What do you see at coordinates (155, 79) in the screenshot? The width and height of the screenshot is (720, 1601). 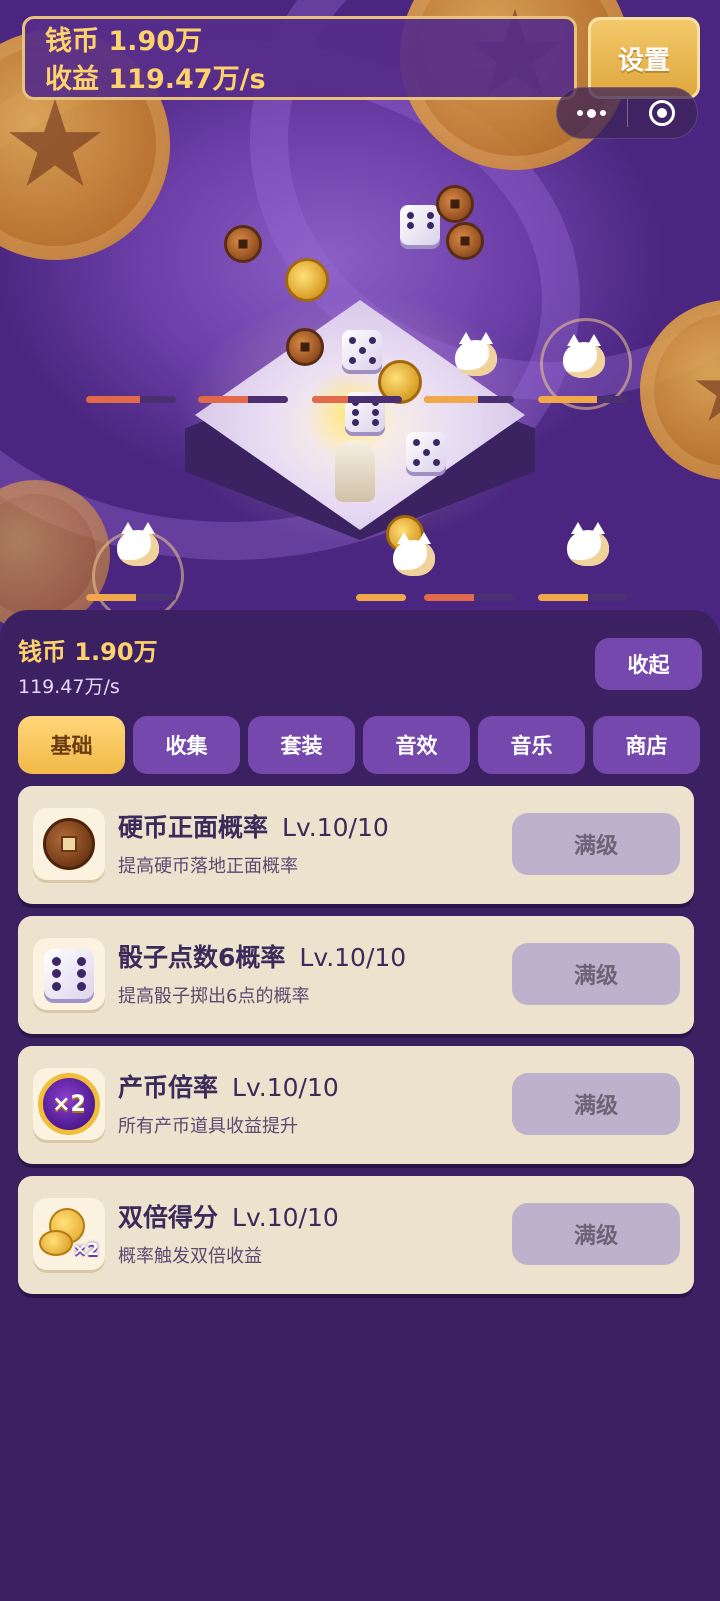 I see `hud-income: 收益 119.47万/s` at bounding box center [155, 79].